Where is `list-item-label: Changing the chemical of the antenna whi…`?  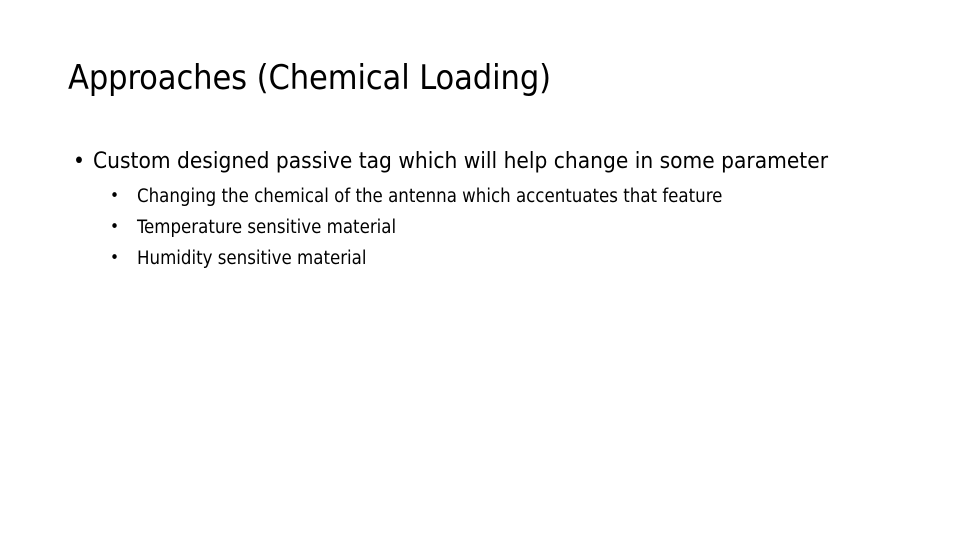
list-item-label: Changing the chemical of the antenna whi… is located at coordinates (430, 196).